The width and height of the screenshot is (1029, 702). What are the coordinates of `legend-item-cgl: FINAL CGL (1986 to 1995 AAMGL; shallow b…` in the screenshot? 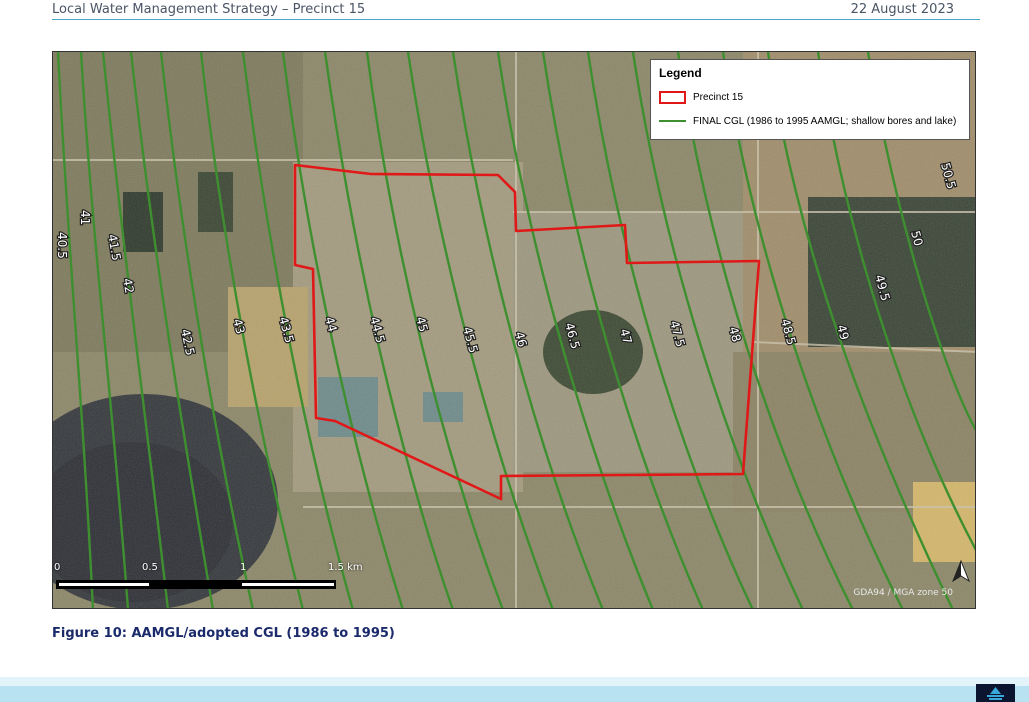 It's located at (810, 121).